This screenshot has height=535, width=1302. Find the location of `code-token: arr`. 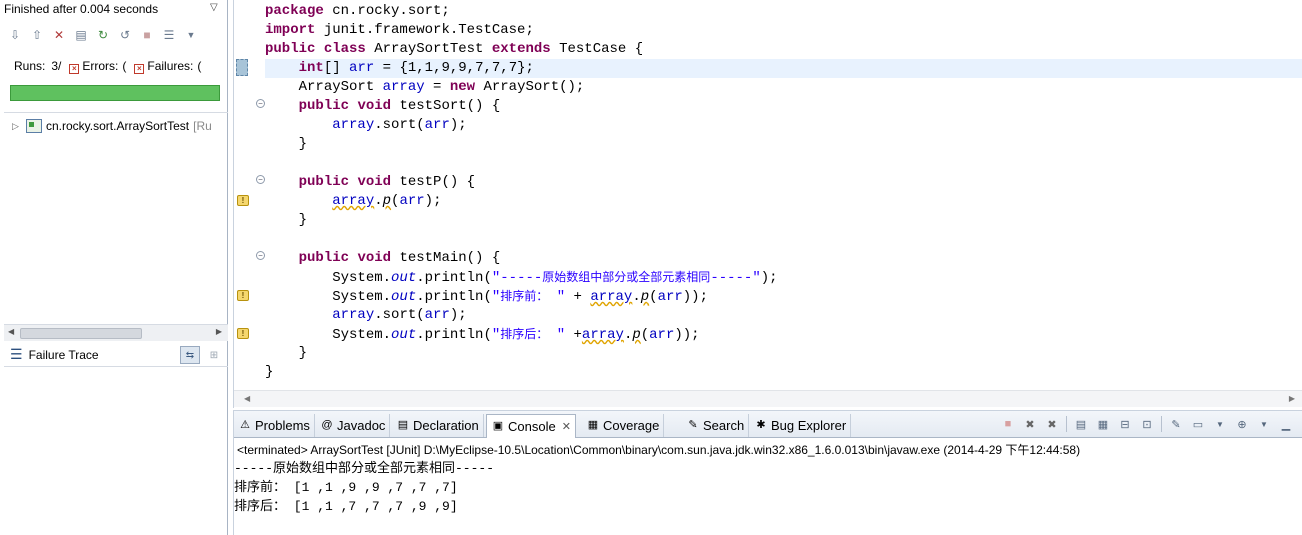

code-token: arr is located at coordinates (437, 315).